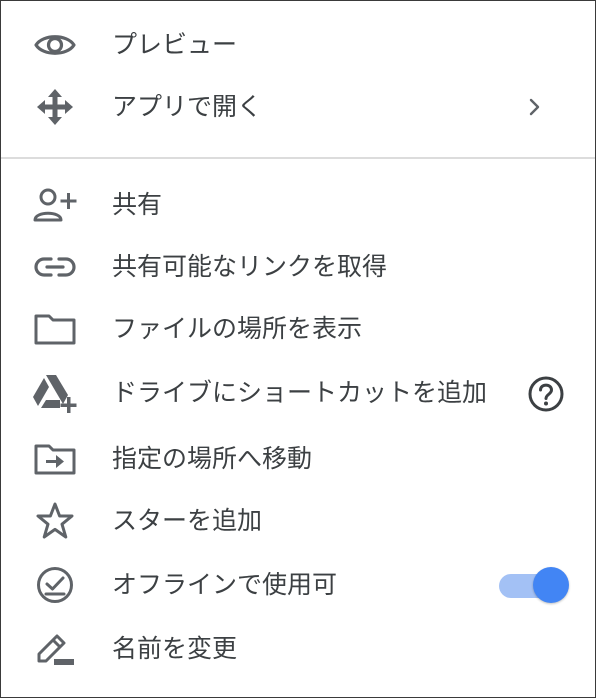 The width and height of the screenshot is (596, 698). Describe the element at coordinates (212, 458) in the screenshot. I see `menu-item-label: 指定の場所へ移動` at that location.